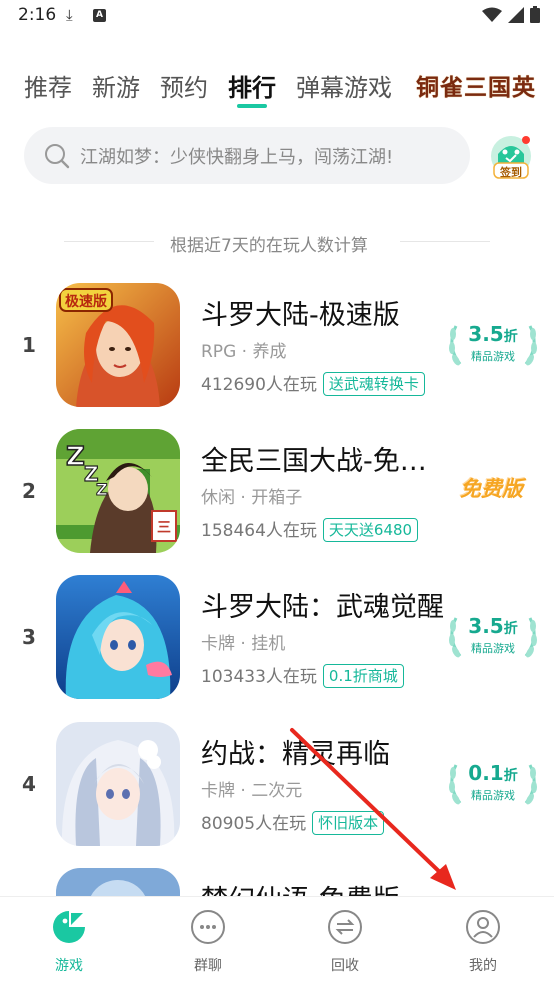 The width and height of the screenshot is (554, 985). What do you see at coordinates (370, 530) in the screenshot?
I see `promo-tag: 天天送6480` at bounding box center [370, 530].